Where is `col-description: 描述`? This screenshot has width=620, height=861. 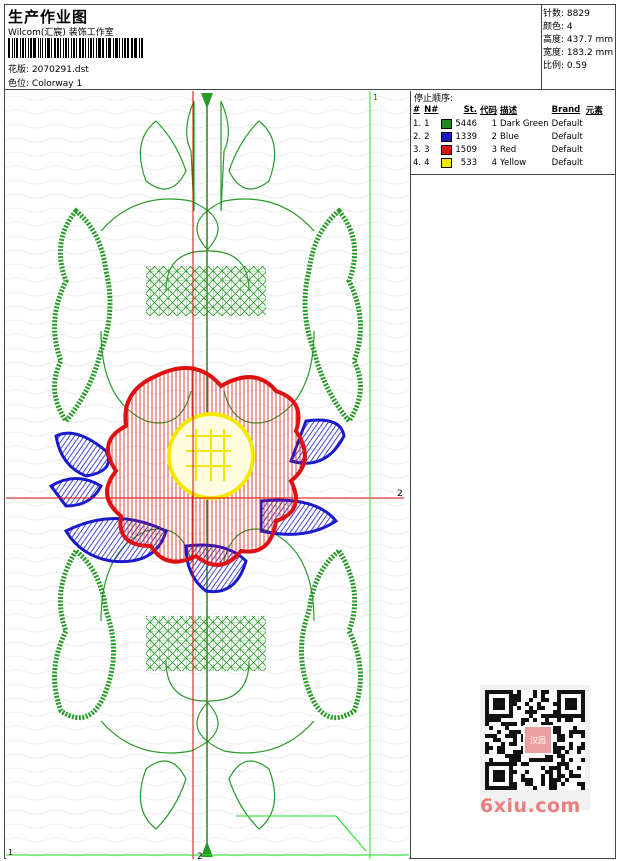
col-description: 描述 is located at coordinates (509, 111).